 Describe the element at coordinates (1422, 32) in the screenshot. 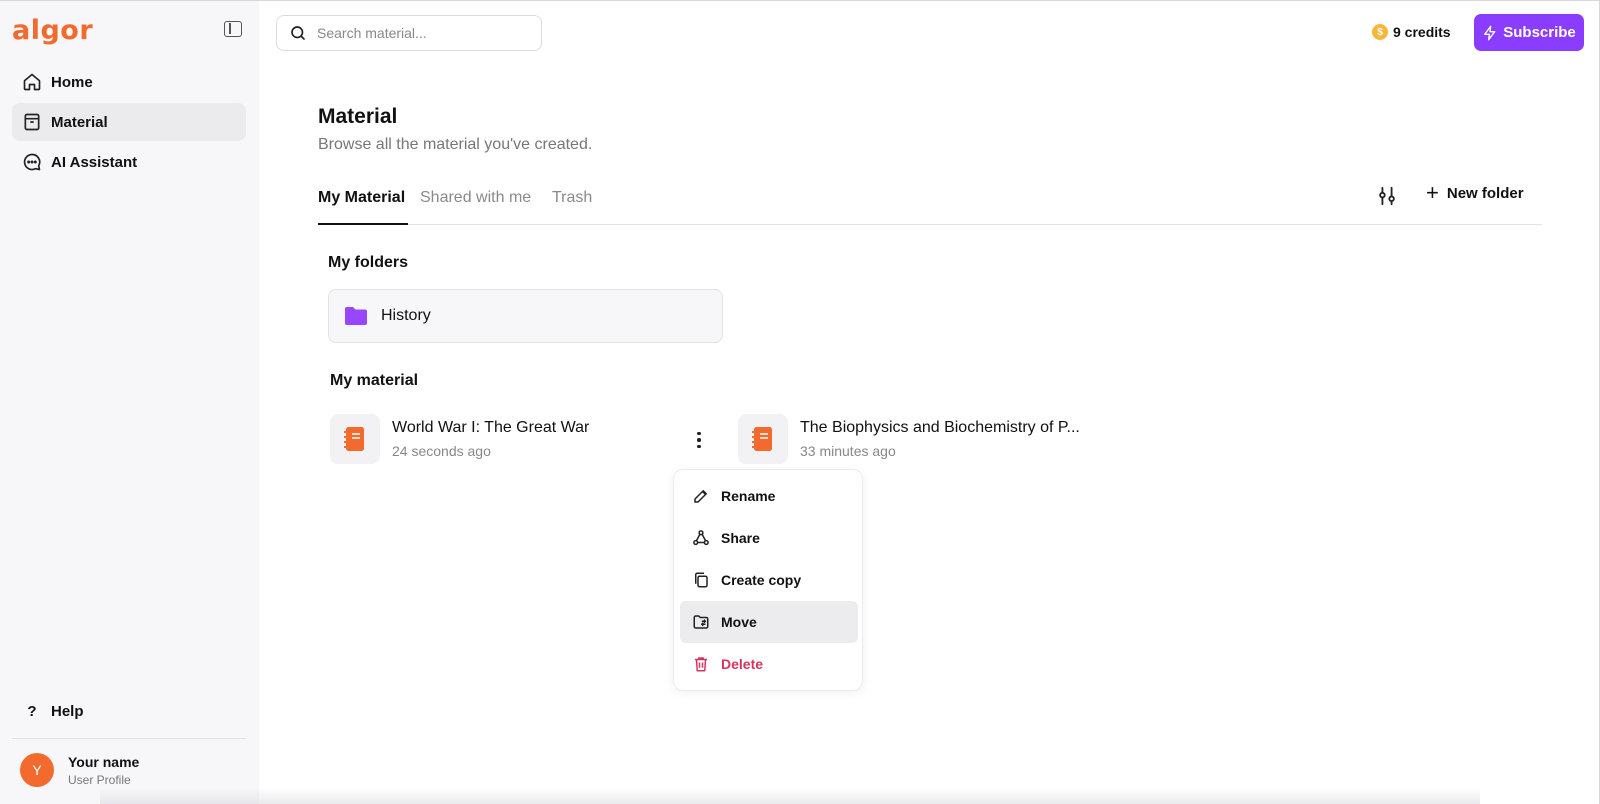

I see `credits-label: 9 credits` at that location.